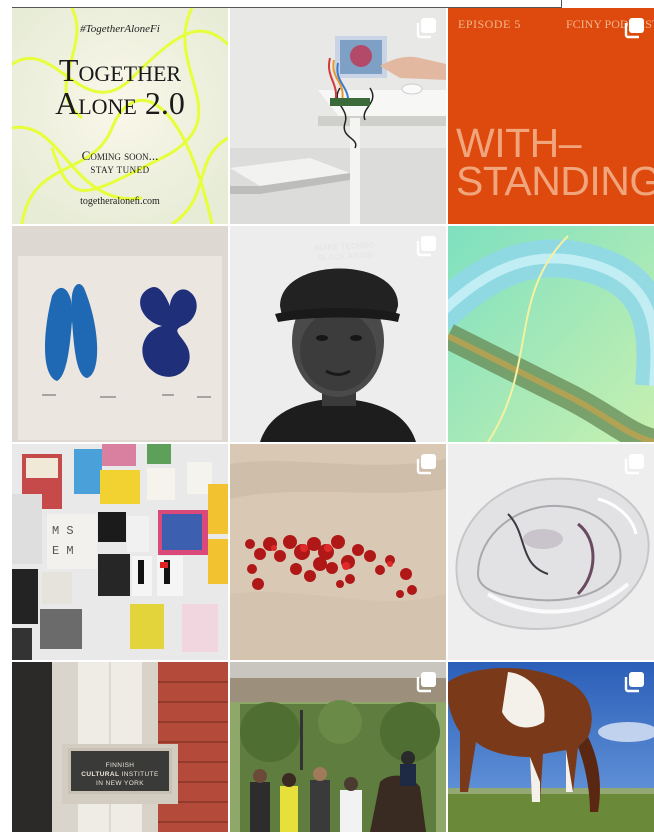 This screenshot has height=832, width=654. I want to click on crowd-photo, so click(338, 747).